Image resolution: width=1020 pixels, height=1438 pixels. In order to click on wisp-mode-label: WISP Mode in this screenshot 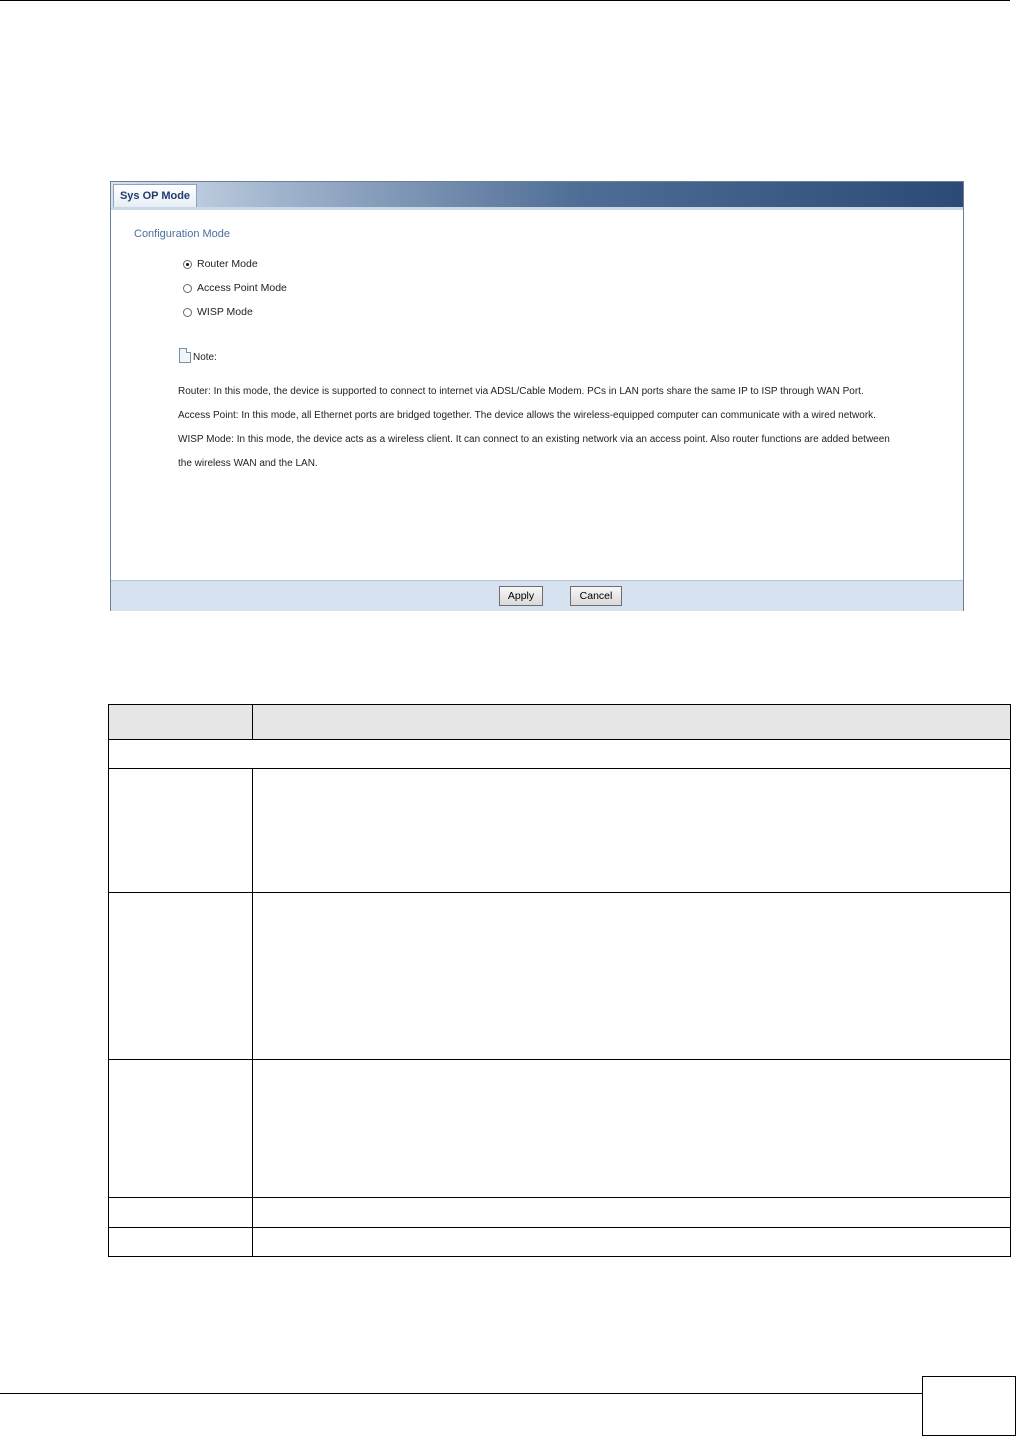, I will do `click(225, 312)`.